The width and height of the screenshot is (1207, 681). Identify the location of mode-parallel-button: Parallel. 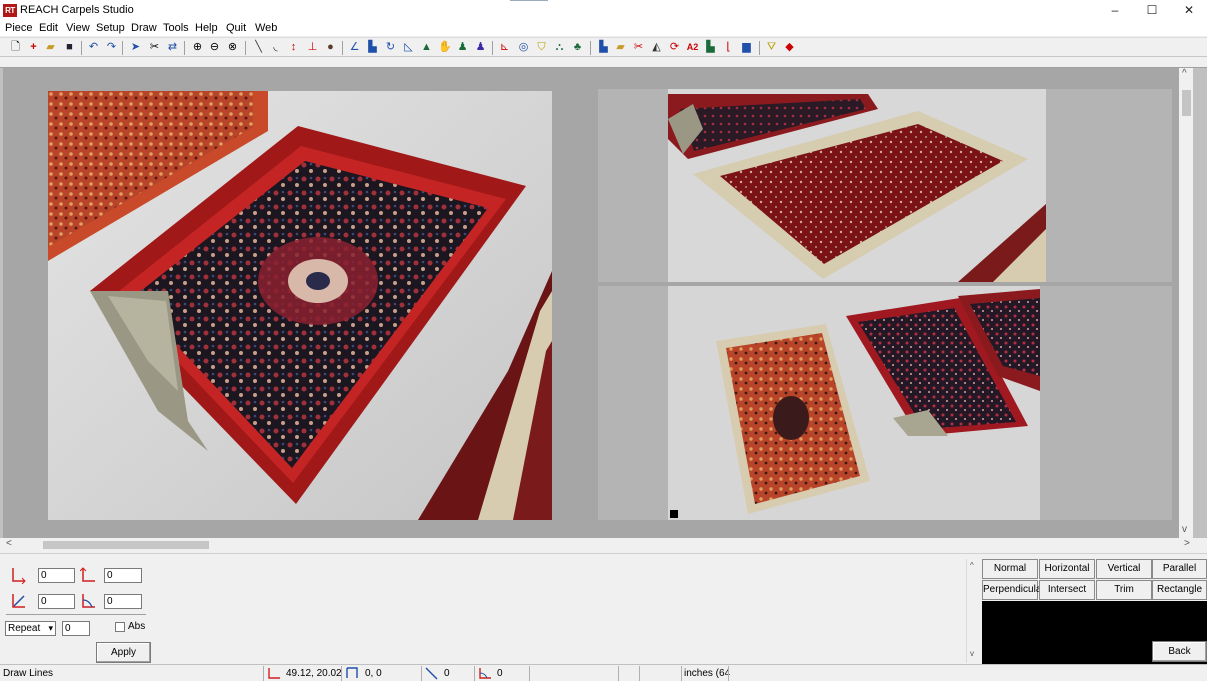
(1179, 569).